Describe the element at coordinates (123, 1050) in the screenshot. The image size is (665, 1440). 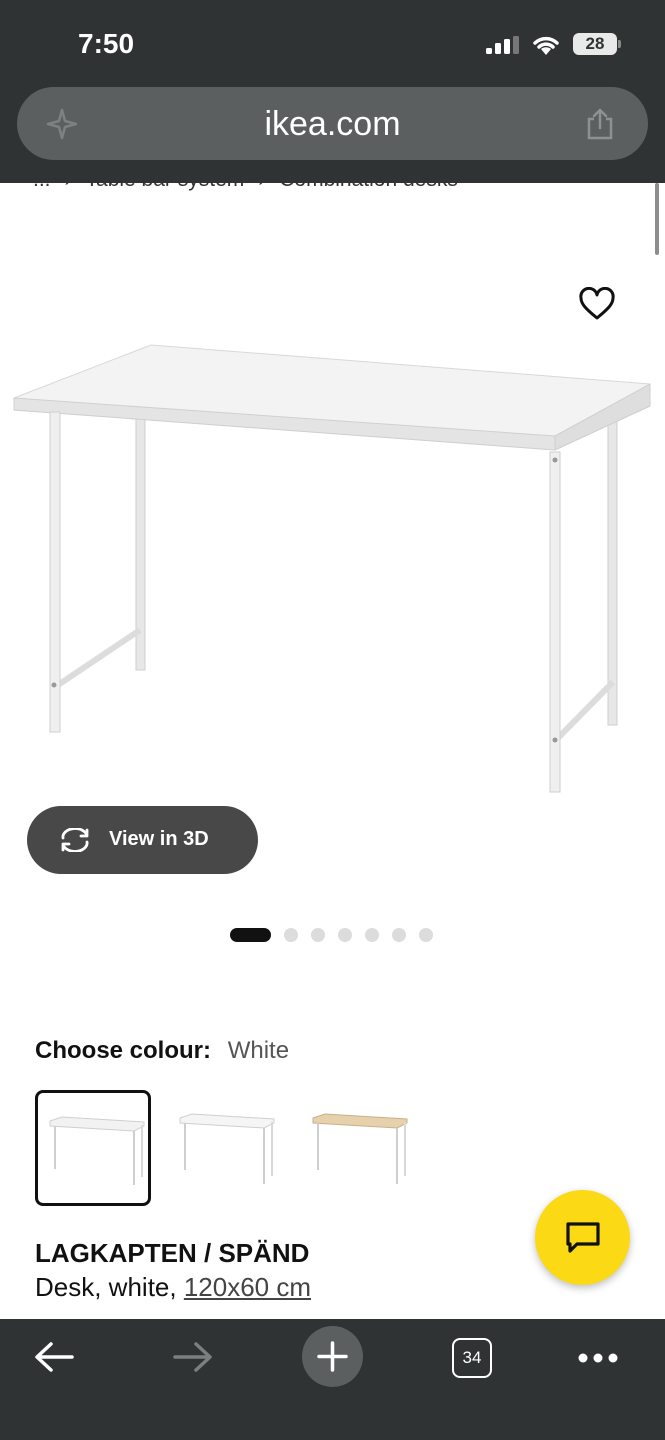
I see `colour-label: Choose colour:` at that location.